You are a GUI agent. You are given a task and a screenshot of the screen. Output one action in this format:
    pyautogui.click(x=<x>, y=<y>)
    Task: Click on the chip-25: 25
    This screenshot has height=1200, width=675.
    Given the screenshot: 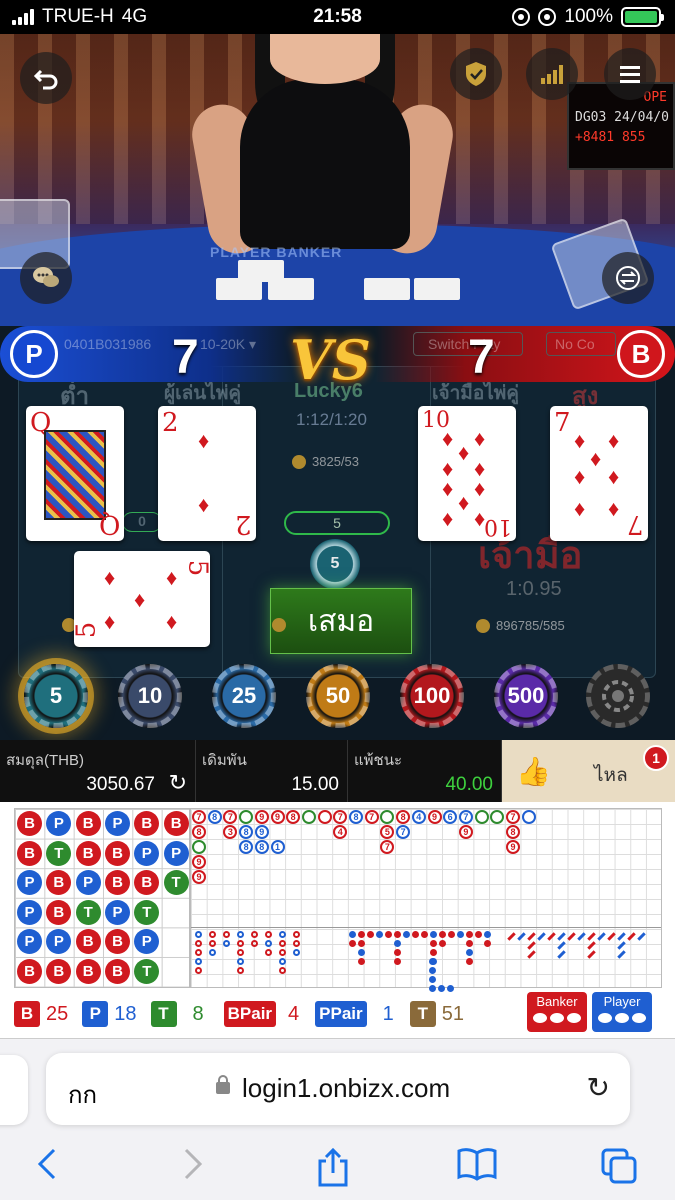 What is the action you would take?
    pyautogui.click(x=244, y=696)
    